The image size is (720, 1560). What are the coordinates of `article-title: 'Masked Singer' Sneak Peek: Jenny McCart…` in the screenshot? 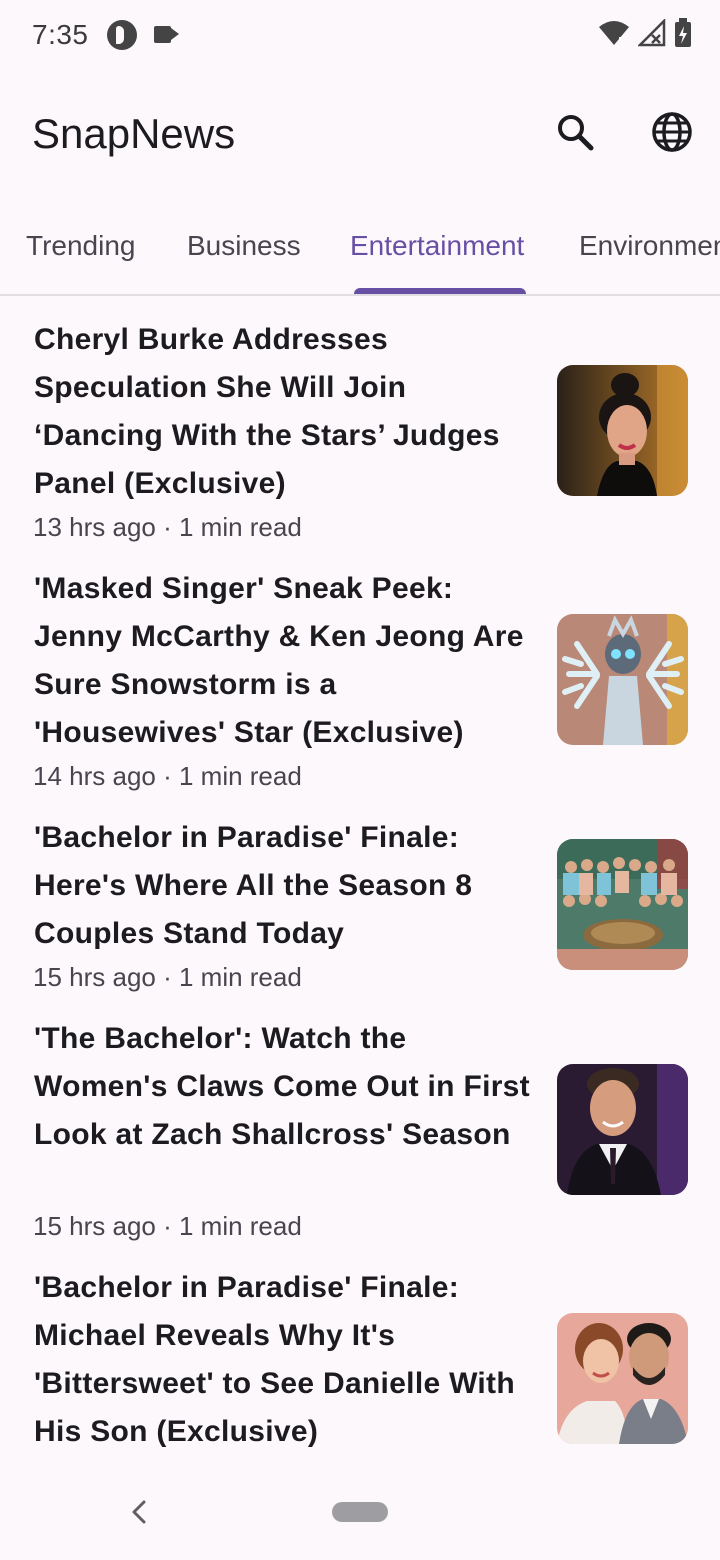 It's located at (279, 660).